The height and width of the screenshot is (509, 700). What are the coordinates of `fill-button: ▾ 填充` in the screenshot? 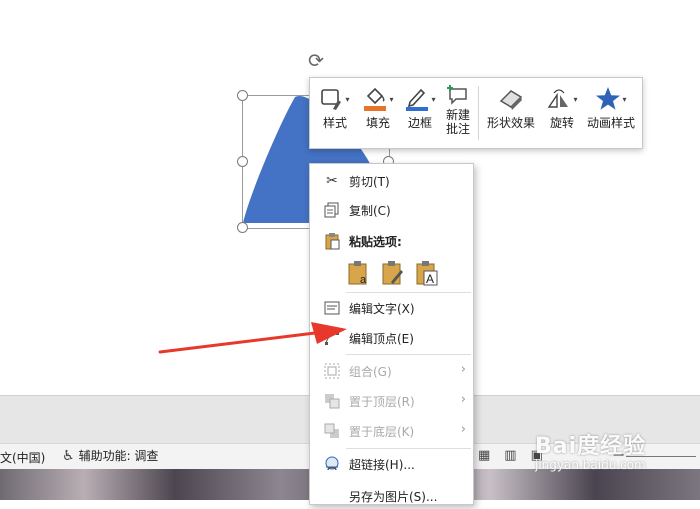 It's located at (378, 107).